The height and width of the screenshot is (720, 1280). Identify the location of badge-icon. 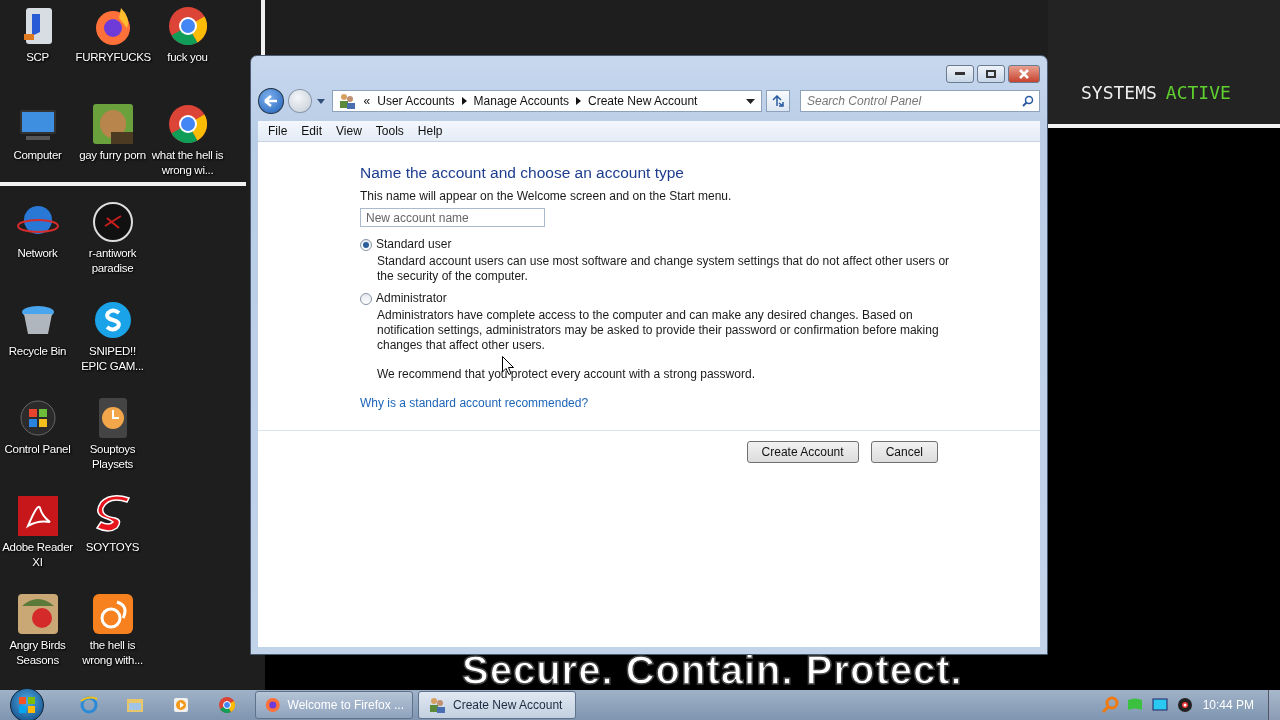
(112, 222).